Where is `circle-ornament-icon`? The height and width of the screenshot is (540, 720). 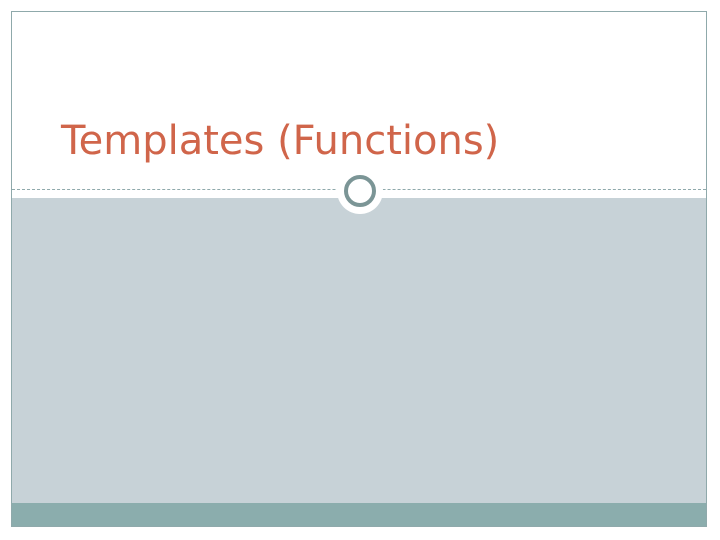 circle-ornament-icon is located at coordinates (360, 191).